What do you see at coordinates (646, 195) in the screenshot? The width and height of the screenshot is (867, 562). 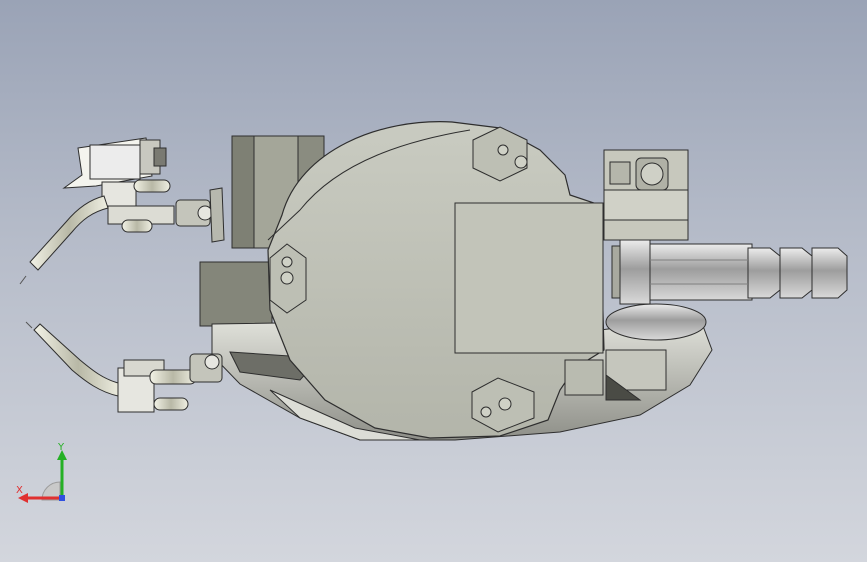 I see `right-carriage` at bounding box center [646, 195].